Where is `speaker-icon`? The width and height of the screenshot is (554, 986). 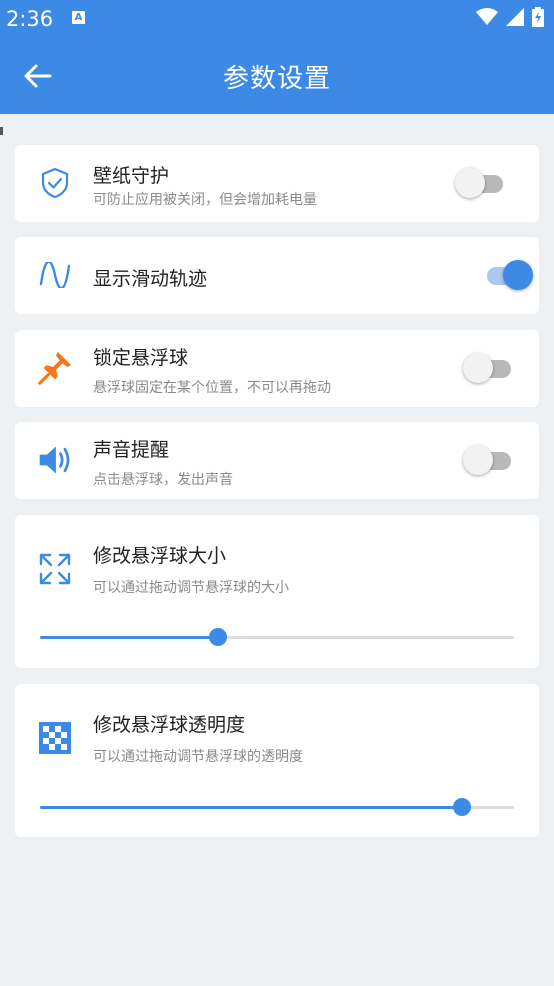 speaker-icon is located at coordinates (55, 460).